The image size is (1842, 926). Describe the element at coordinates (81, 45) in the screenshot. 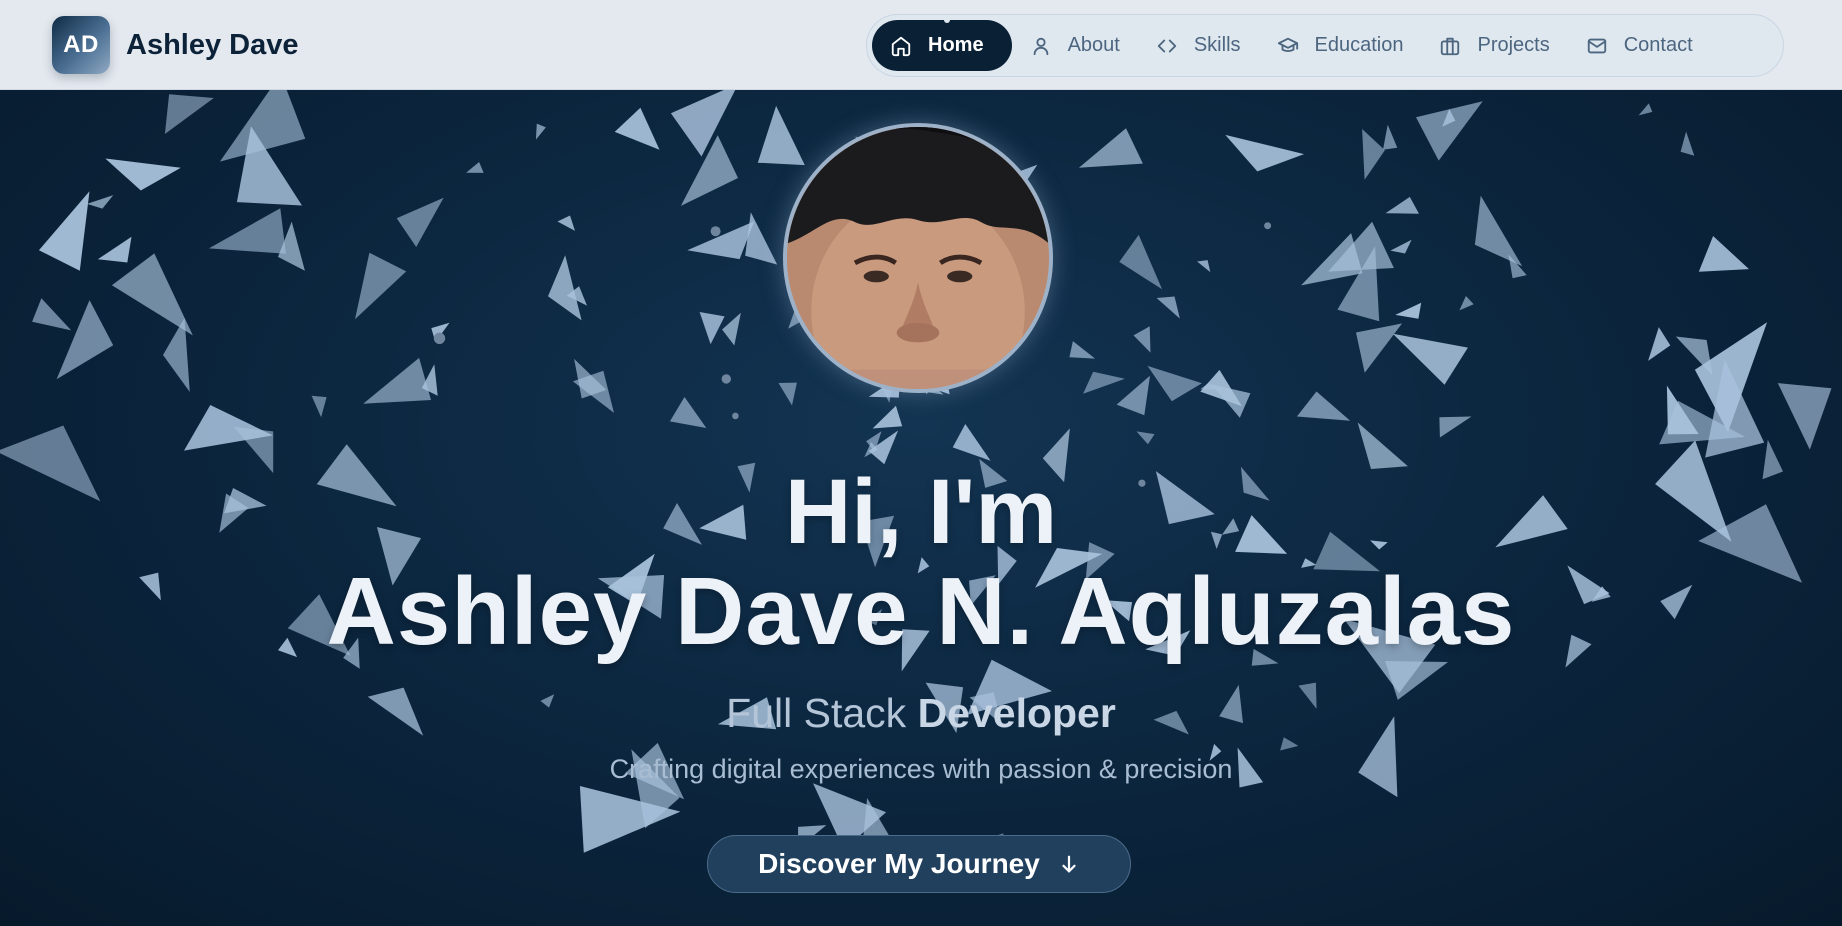

I see `logo-badge: AD` at that location.